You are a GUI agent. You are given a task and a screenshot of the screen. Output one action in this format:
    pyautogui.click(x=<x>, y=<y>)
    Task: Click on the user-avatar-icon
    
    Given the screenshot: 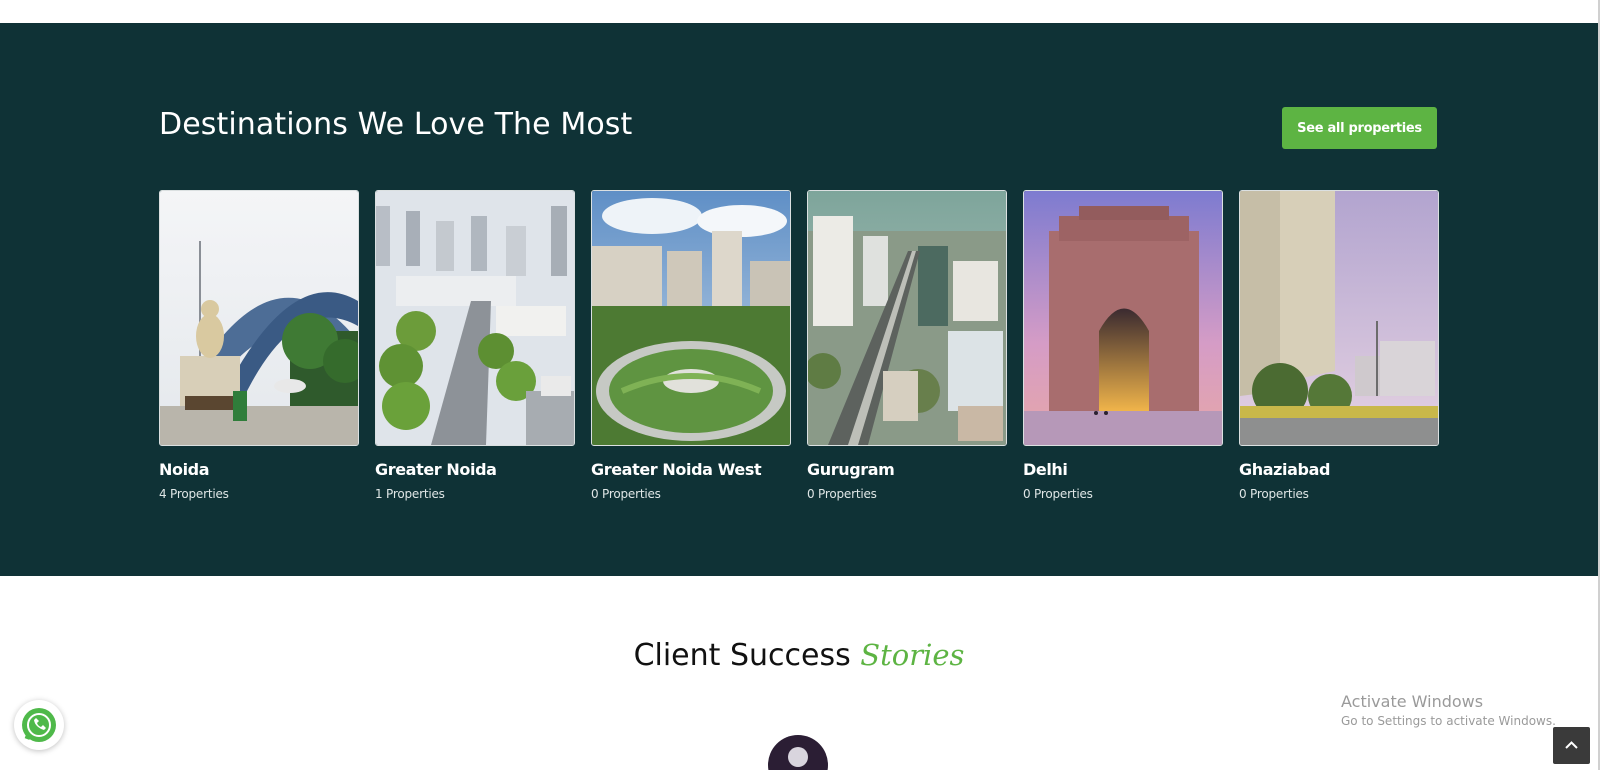 What is the action you would take?
    pyautogui.click(x=798, y=752)
    